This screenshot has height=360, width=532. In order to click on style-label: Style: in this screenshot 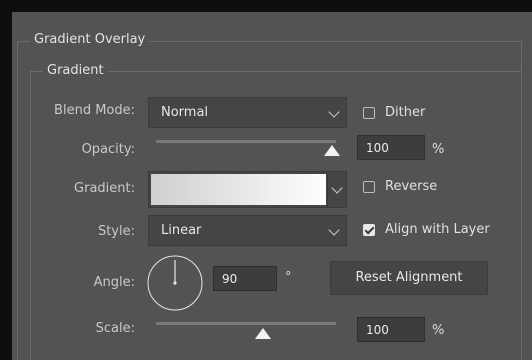, I will do `click(116, 231)`.